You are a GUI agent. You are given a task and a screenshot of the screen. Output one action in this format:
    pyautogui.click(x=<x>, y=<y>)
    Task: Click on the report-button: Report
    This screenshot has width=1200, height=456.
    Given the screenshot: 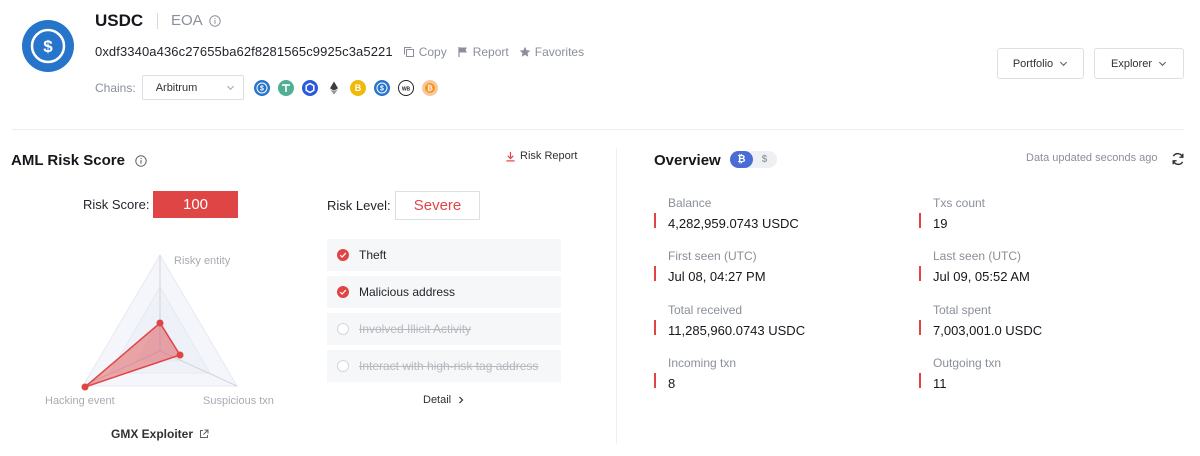 What is the action you would take?
    pyautogui.click(x=483, y=52)
    